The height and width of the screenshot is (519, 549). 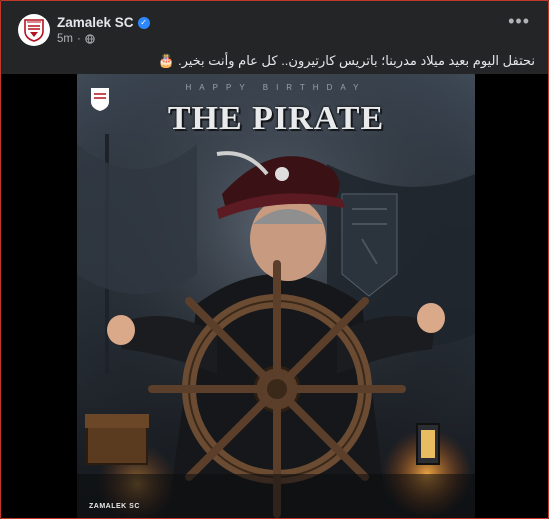 What do you see at coordinates (519, 21) in the screenshot?
I see `more-options-icon: •••` at bounding box center [519, 21].